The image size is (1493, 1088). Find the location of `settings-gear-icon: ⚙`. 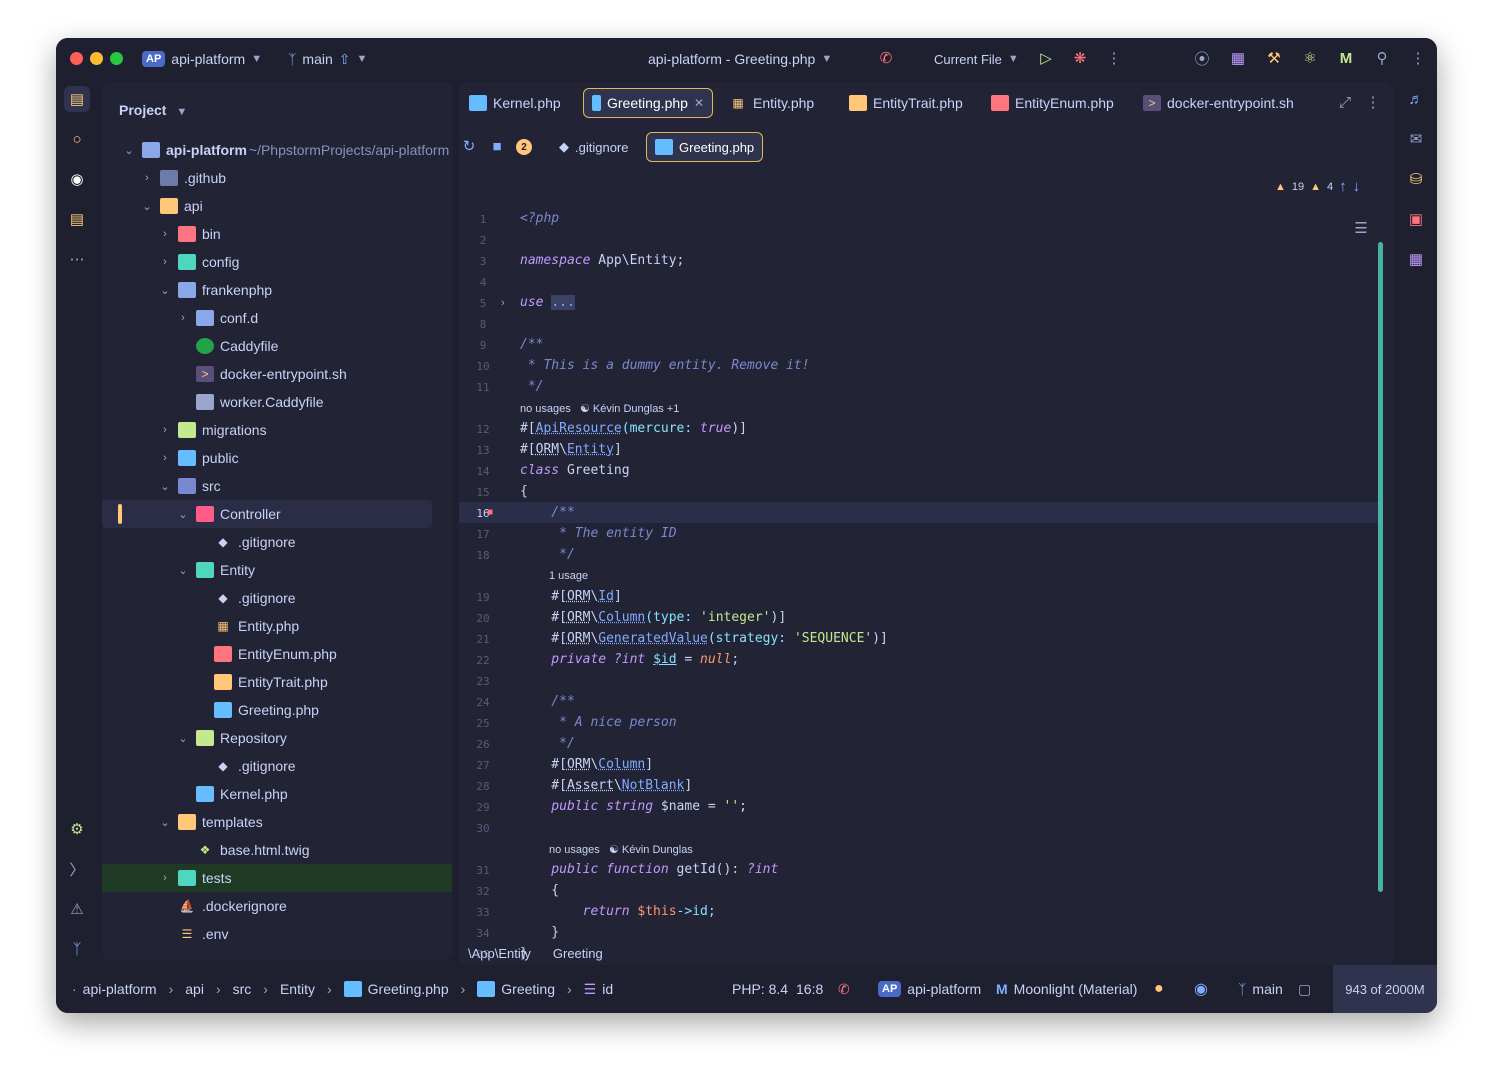

settings-gear-icon: ⚙ is located at coordinates (77, 829).